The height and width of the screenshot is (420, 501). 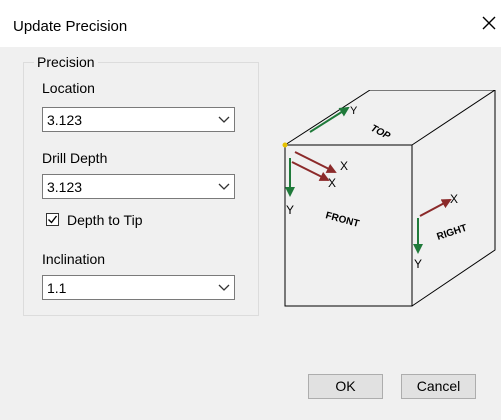 What do you see at coordinates (438, 386) in the screenshot?
I see `cancel-button: Cancel` at bounding box center [438, 386].